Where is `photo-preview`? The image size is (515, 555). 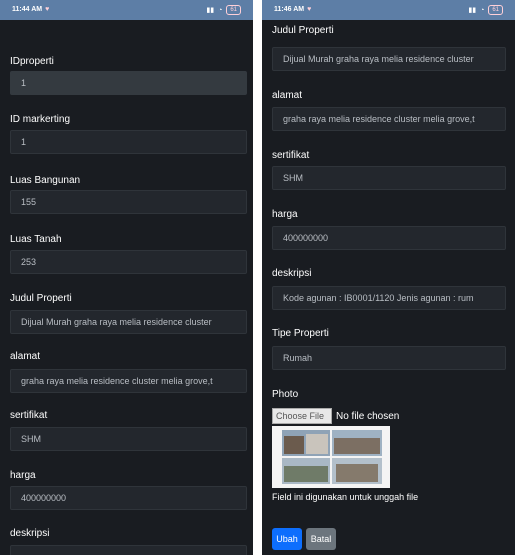 photo-preview is located at coordinates (331, 457).